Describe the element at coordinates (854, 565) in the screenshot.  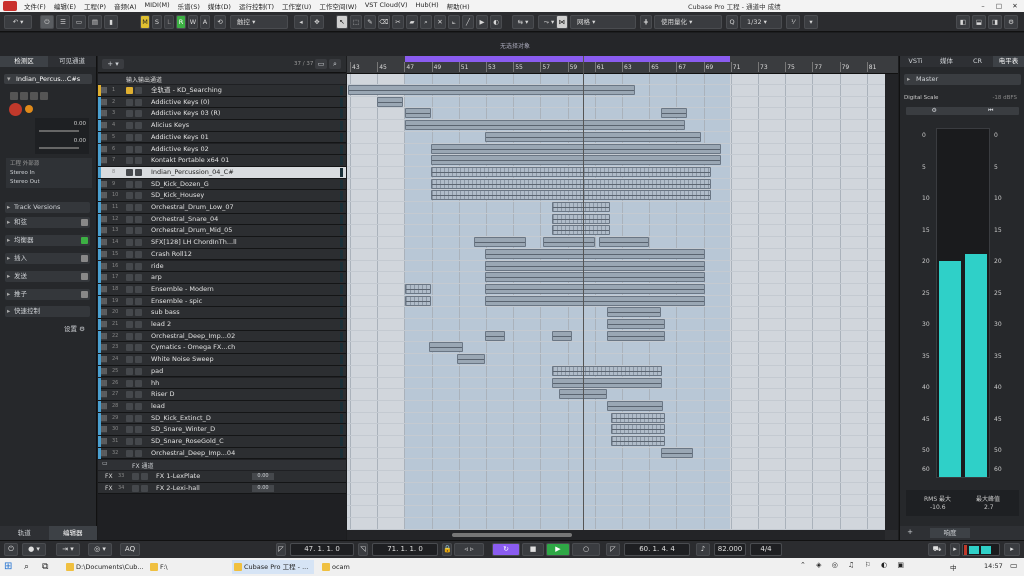
I see `tray-icons: ⌃ ◈ ◎ ♫ ⚐ ◐ ▣` at that location.